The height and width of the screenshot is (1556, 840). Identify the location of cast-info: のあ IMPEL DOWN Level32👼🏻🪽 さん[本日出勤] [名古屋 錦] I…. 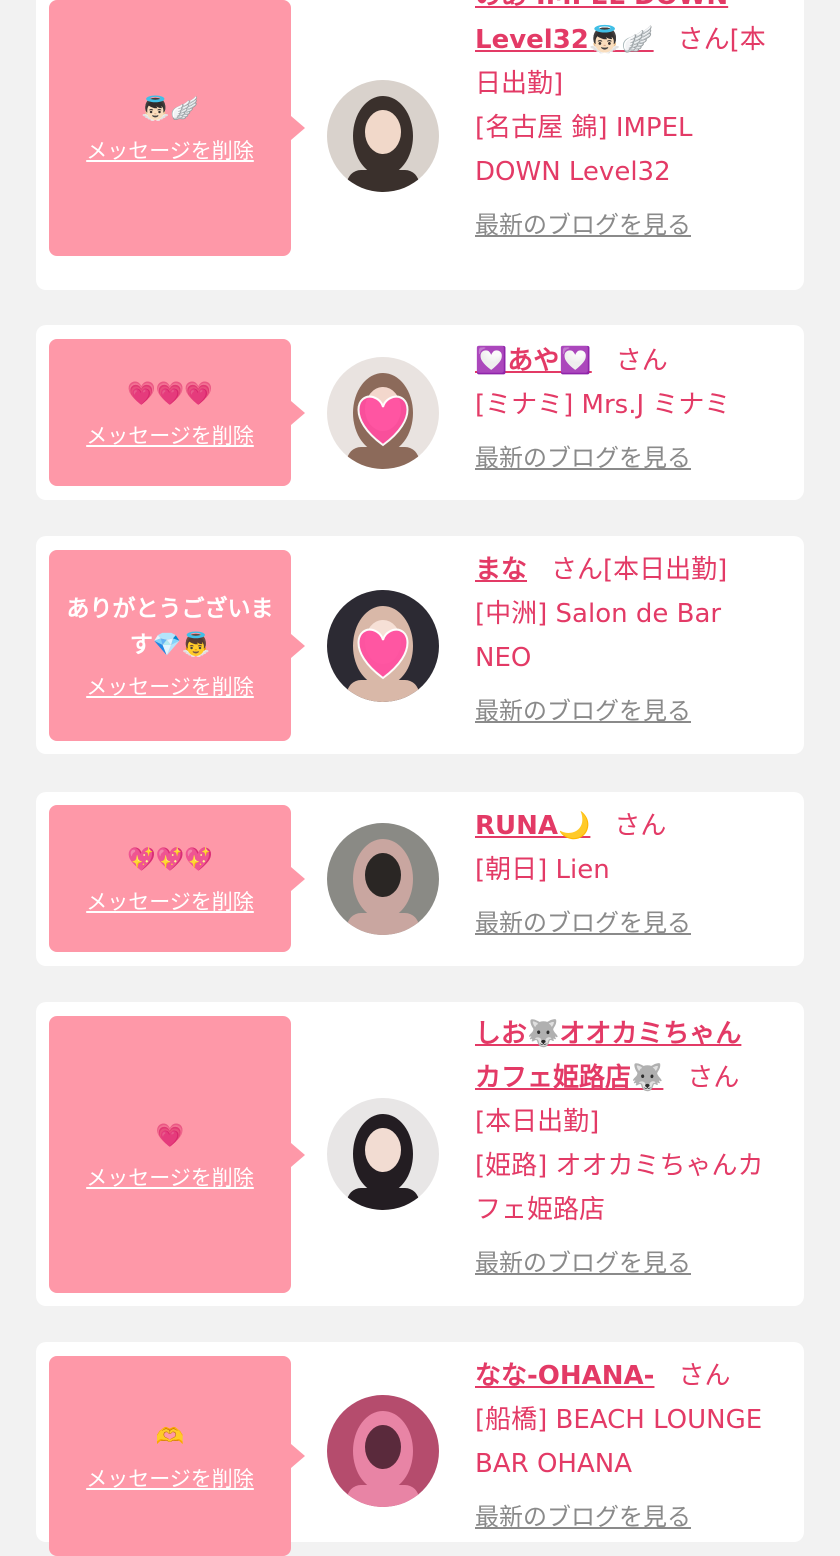
(635, 121).